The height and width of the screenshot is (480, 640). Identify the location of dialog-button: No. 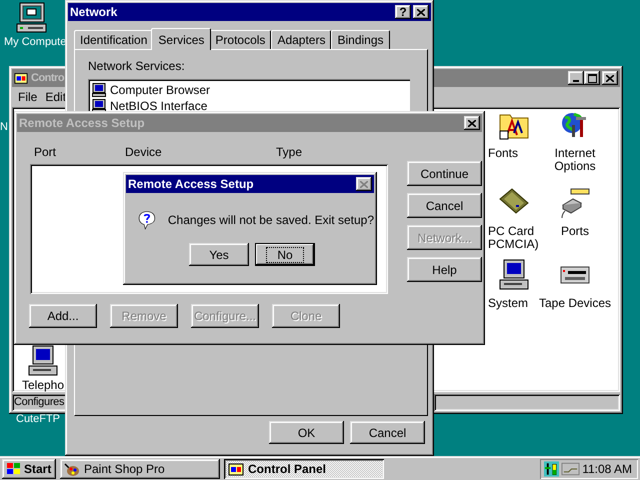
(285, 254).